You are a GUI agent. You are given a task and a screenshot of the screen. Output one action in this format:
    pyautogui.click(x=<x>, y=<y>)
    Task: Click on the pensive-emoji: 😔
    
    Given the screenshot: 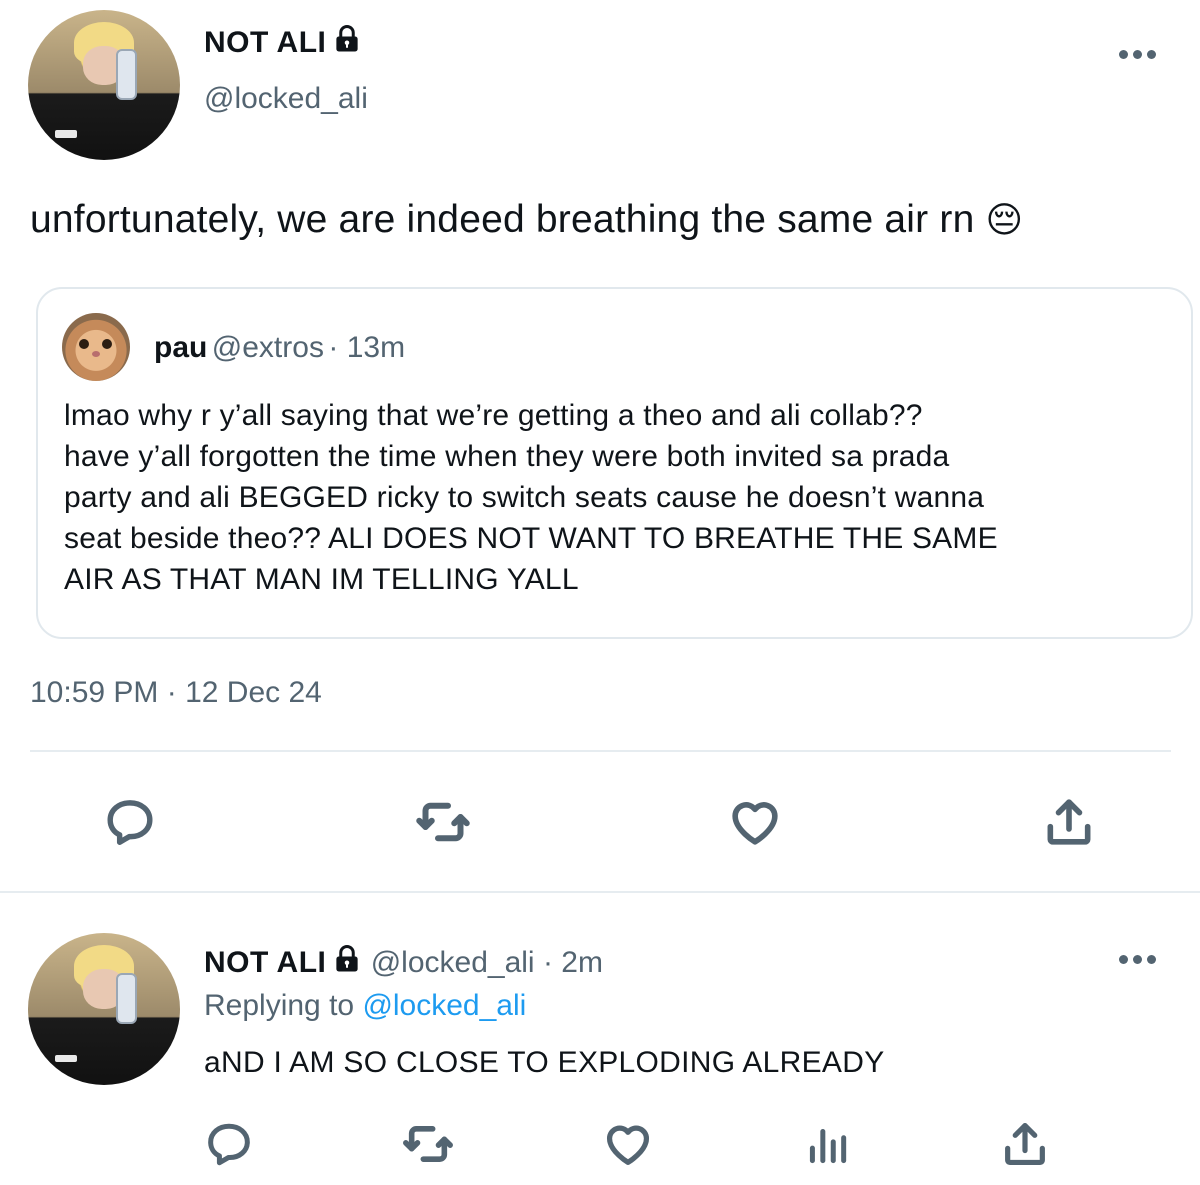 What is the action you would take?
    pyautogui.click(x=1004, y=219)
    